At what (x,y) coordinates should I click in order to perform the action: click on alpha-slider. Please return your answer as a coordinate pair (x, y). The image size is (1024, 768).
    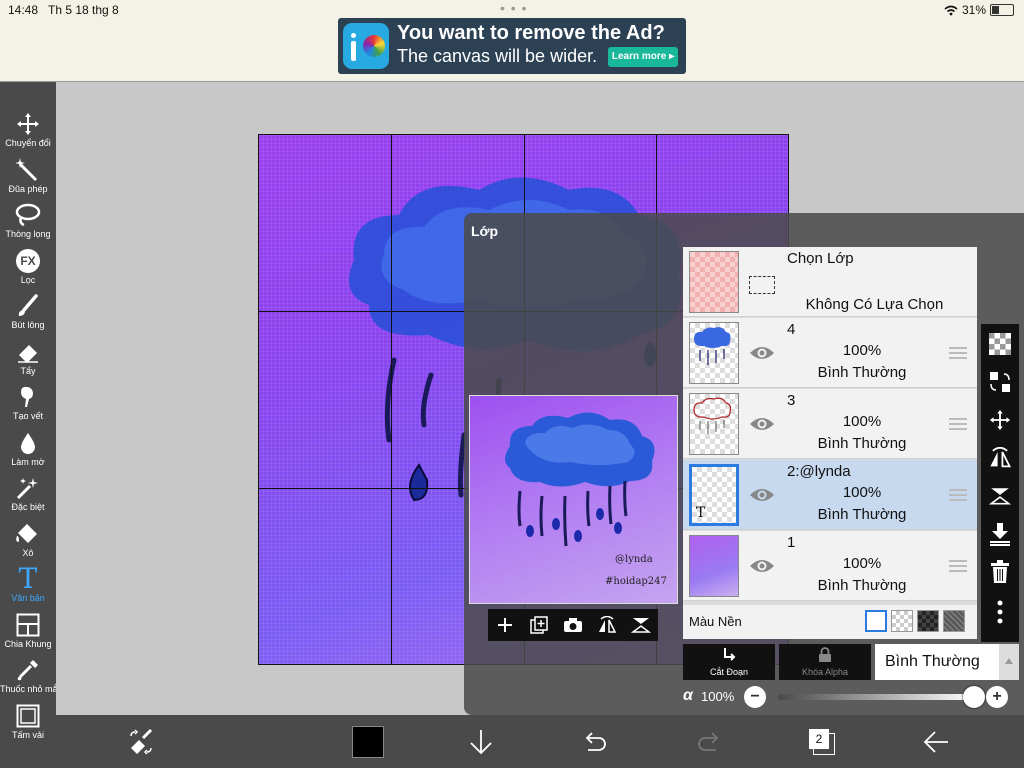
    Looking at the image, I should click on (881, 697).